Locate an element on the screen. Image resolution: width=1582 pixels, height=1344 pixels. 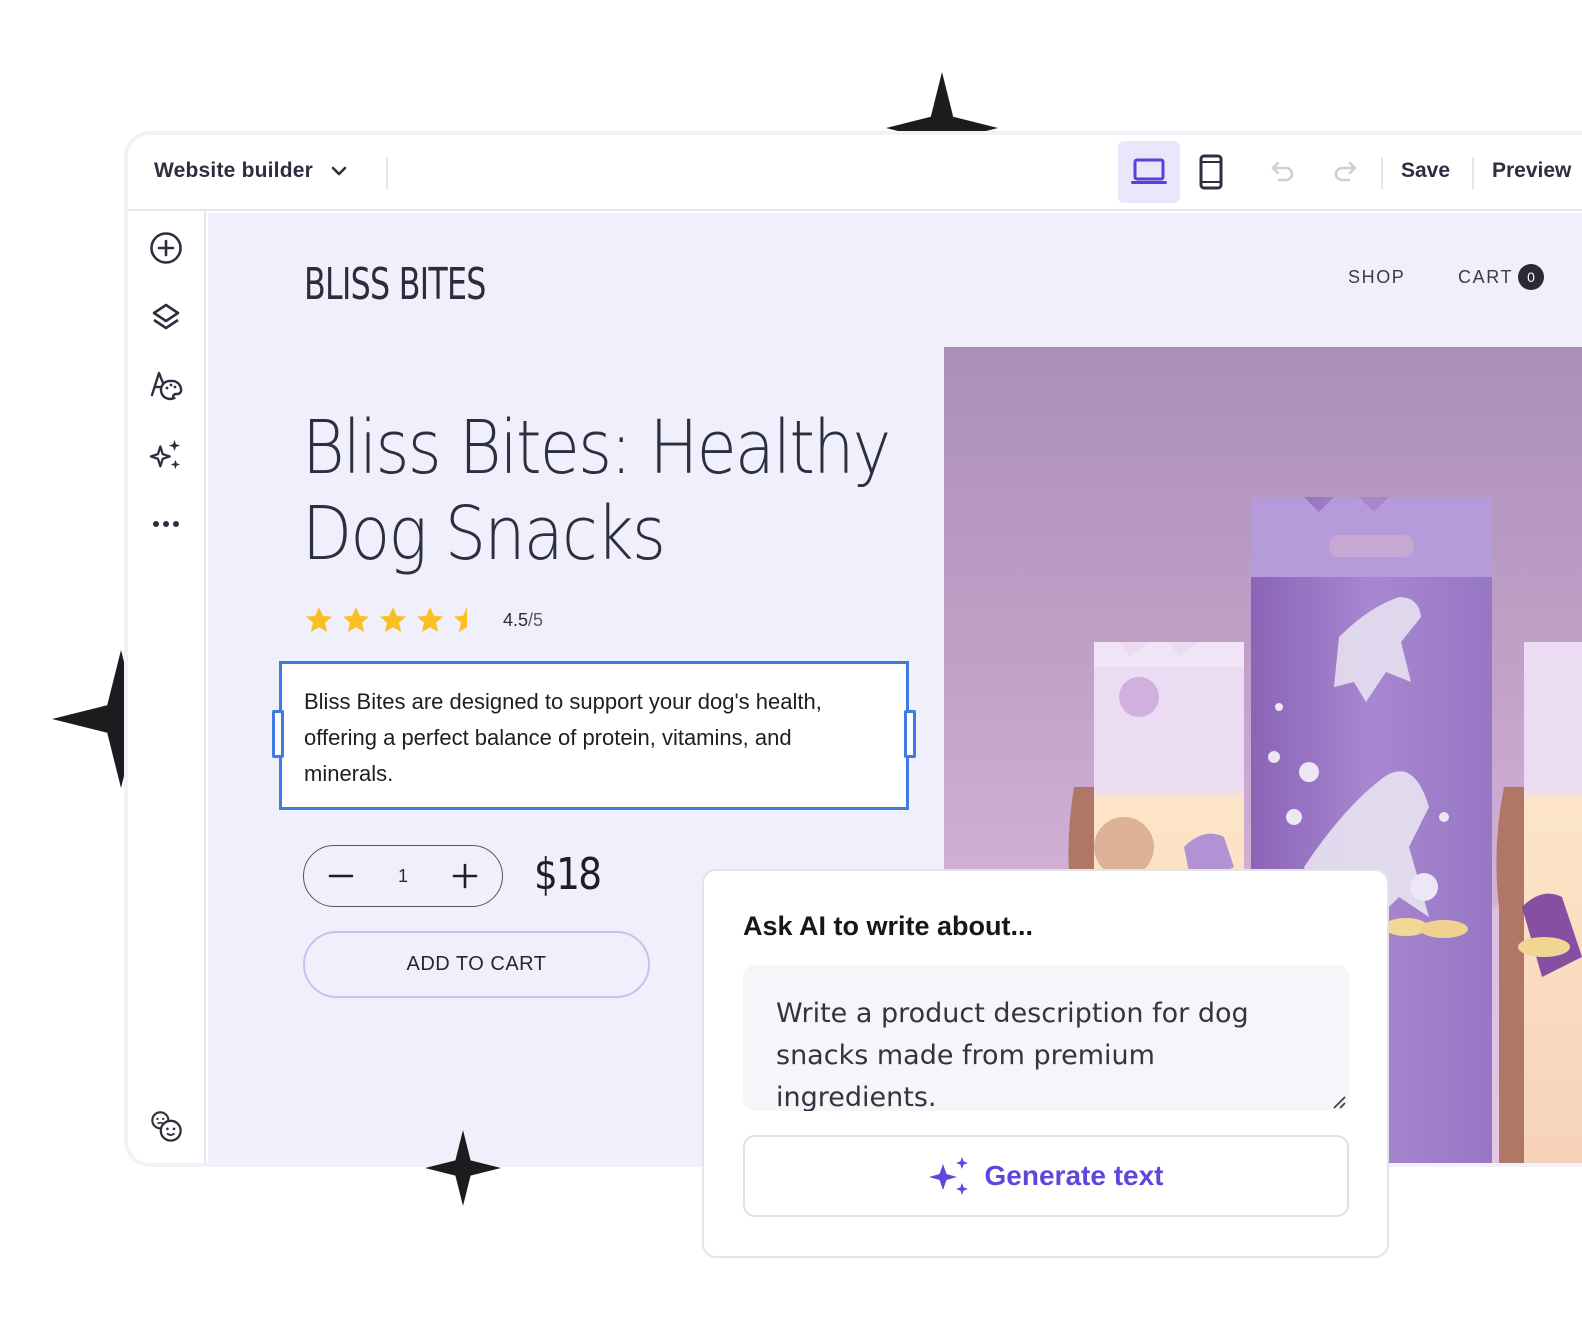
ai-assistant-button is located at coordinates (166, 455).